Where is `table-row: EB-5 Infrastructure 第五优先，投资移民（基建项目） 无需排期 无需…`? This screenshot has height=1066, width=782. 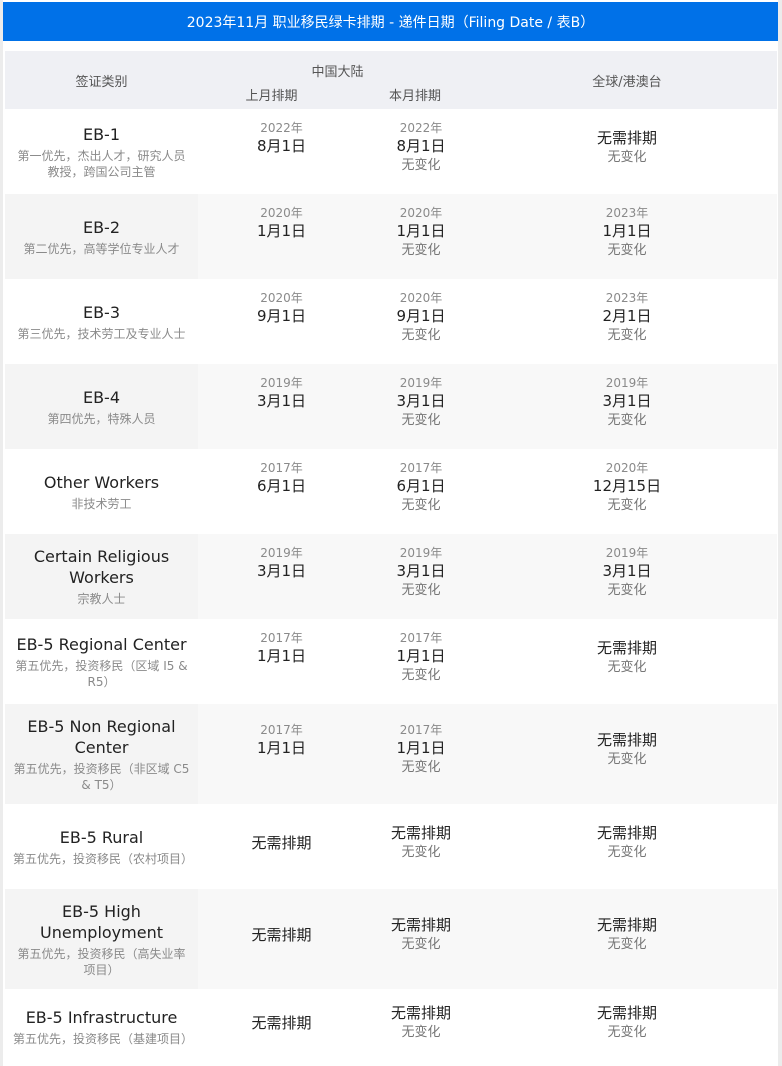 table-row: EB-5 Infrastructure 第五优先，投资移民（基建项目） 无需排期 无需… is located at coordinates (391, 1027).